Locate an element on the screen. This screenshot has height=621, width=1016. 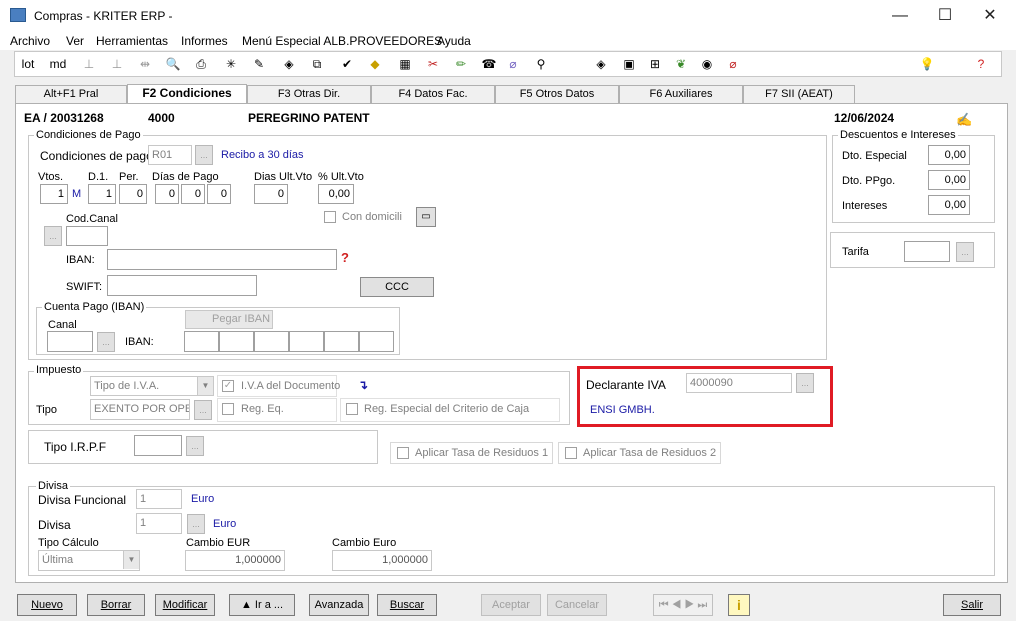
domicili-card-icon: ▭ is located at coordinates (426, 217).